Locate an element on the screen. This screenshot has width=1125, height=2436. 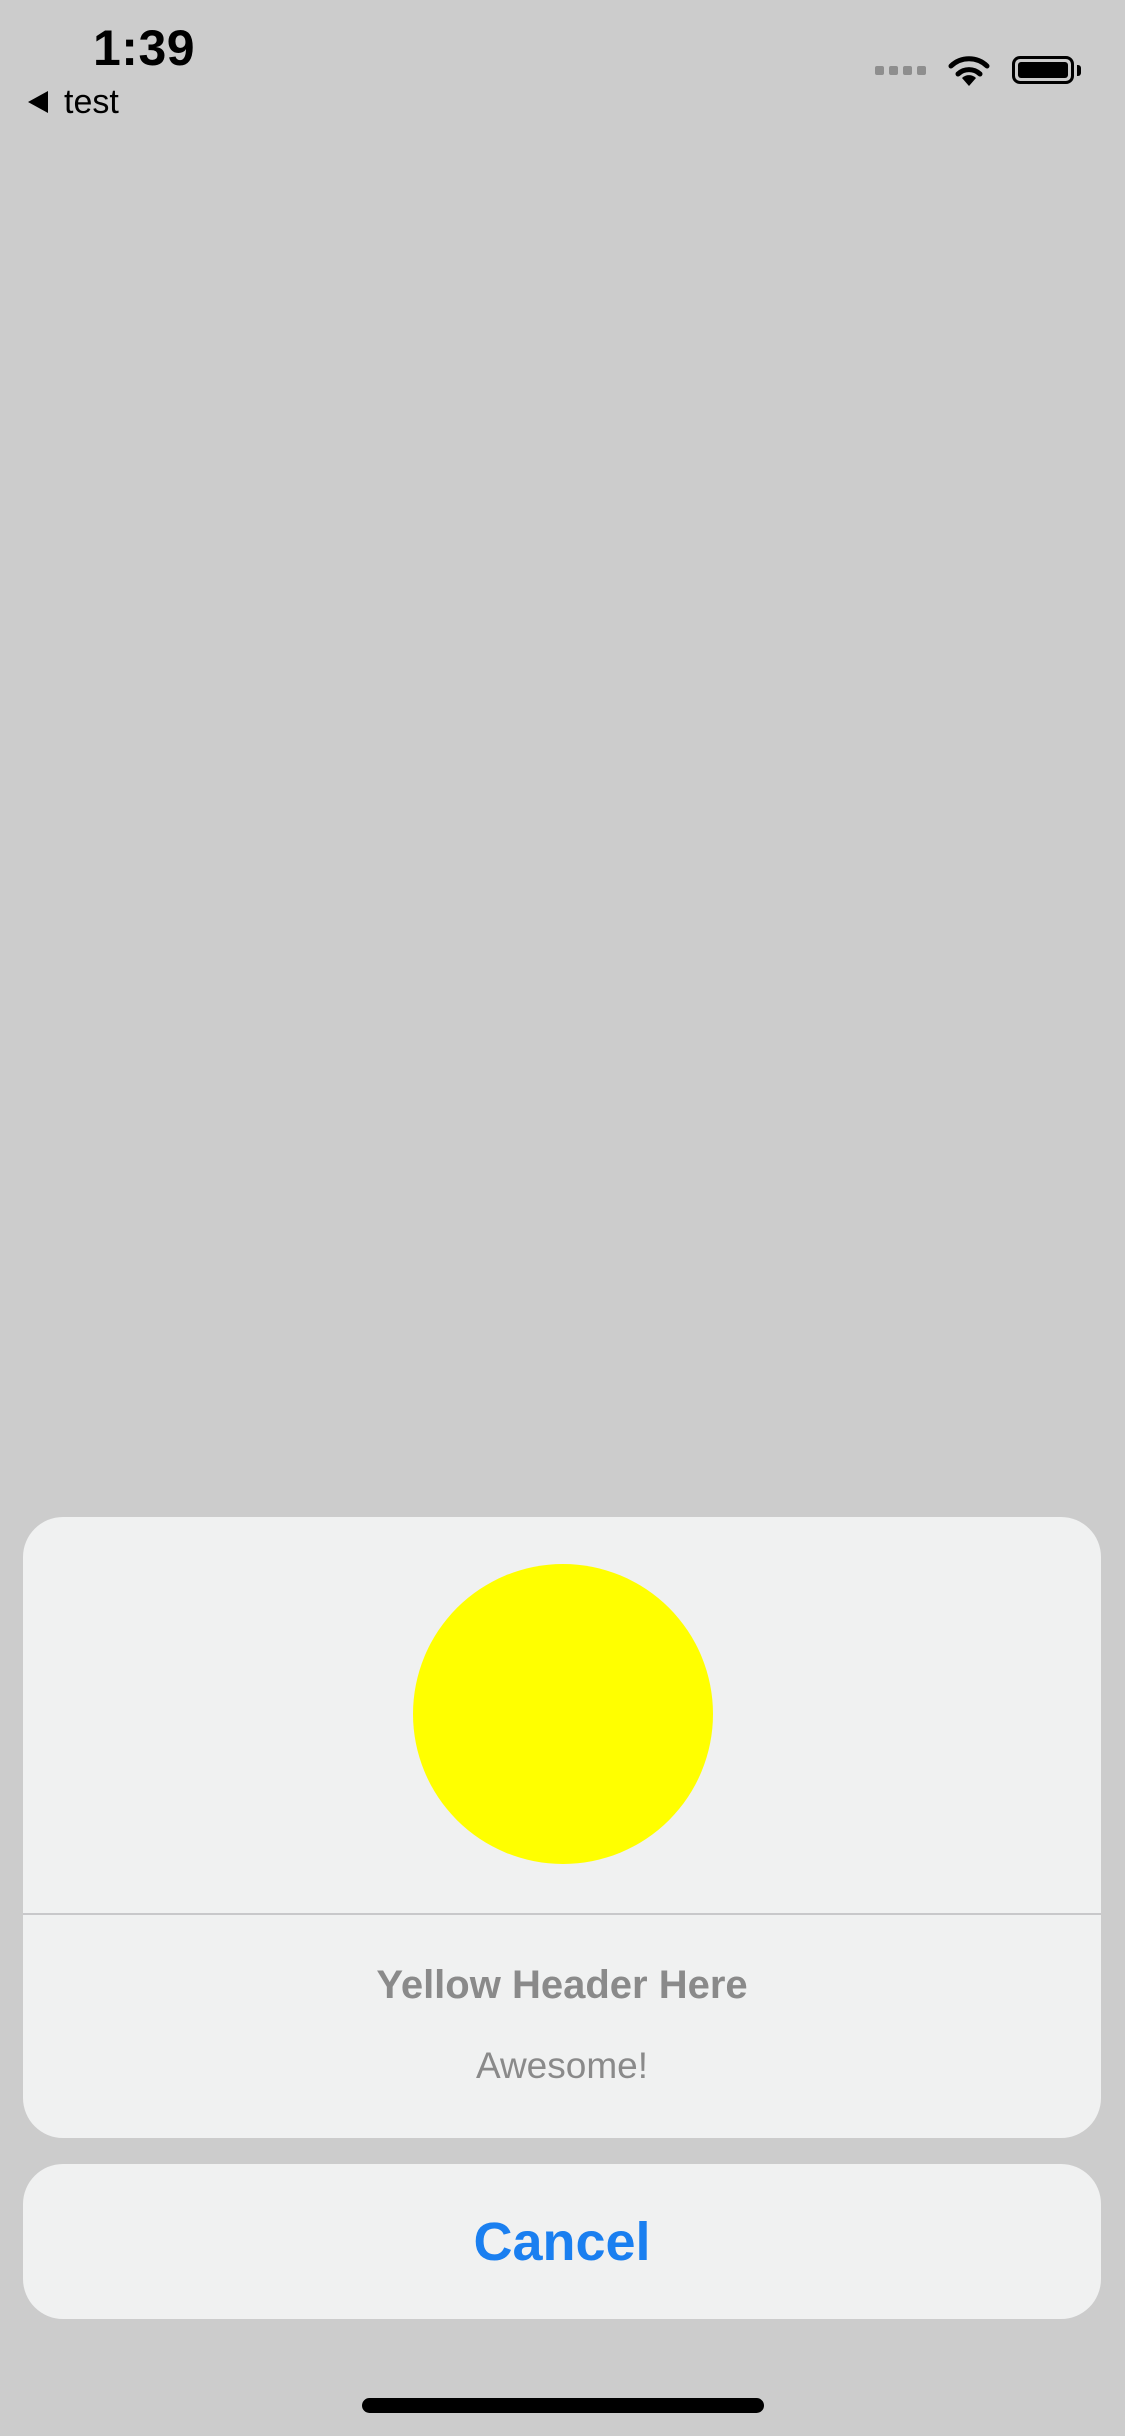
wifi-icon is located at coordinates (969, 71).